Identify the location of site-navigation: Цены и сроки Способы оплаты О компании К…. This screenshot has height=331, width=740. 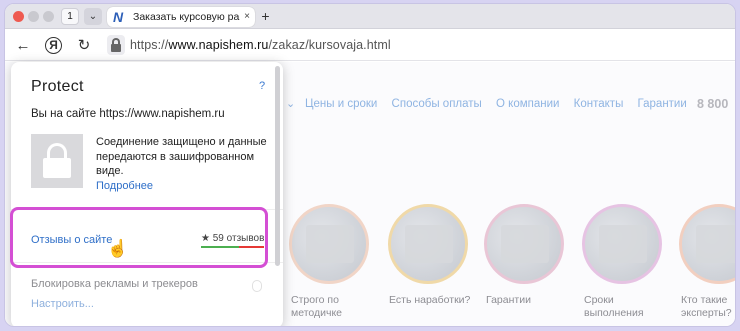
(501, 104).